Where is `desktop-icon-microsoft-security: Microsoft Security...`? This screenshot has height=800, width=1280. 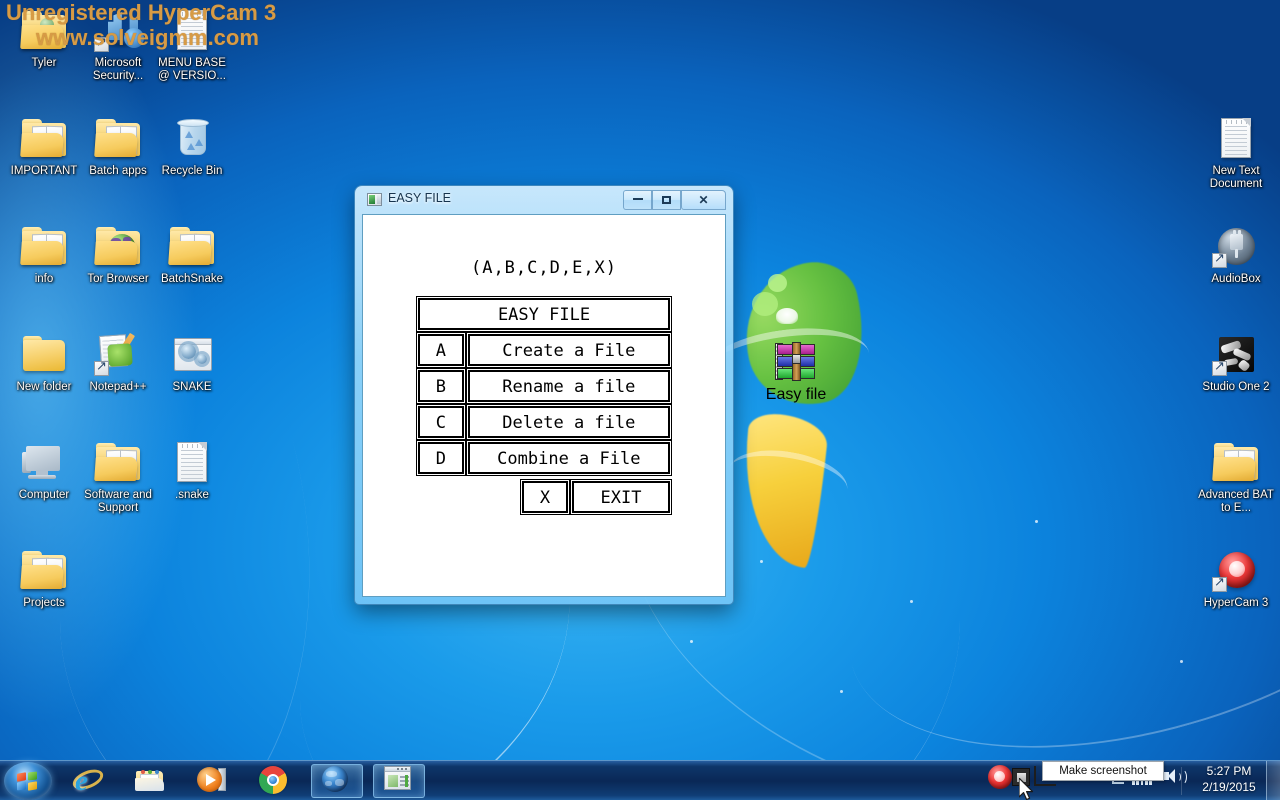 desktop-icon-microsoft-security: Microsoft Security... is located at coordinates (118, 44).